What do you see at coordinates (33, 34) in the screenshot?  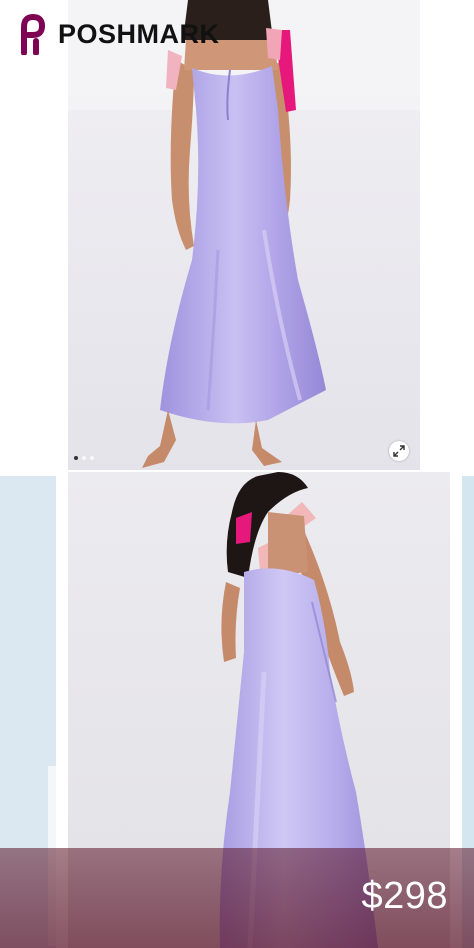 I see `poshmark-logo-icon` at bounding box center [33, 34].